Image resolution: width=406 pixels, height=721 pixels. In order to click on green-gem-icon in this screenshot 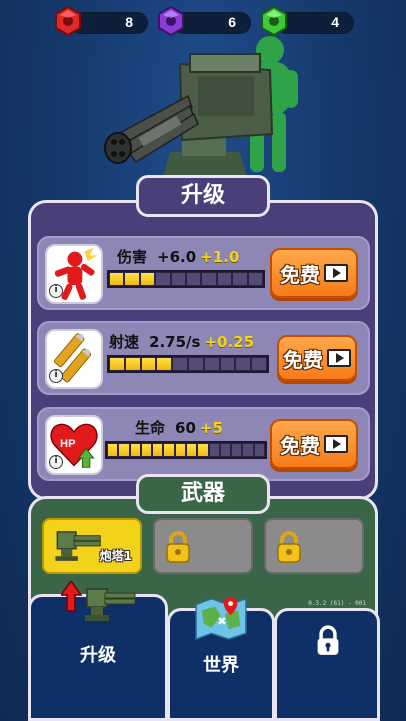, I will do `click(274, 21)`.